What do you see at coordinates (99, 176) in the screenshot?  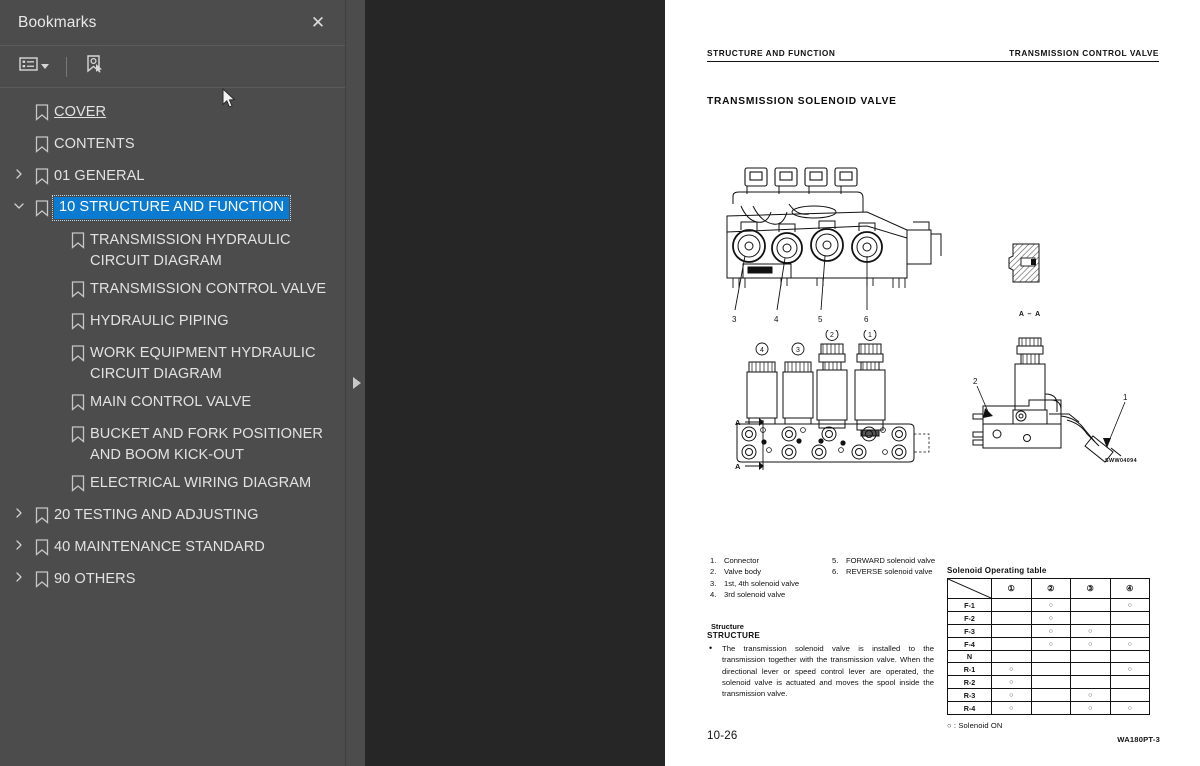 I see `bookmark-item-label: 01 GENERAL` at bounding box center [99, 176].